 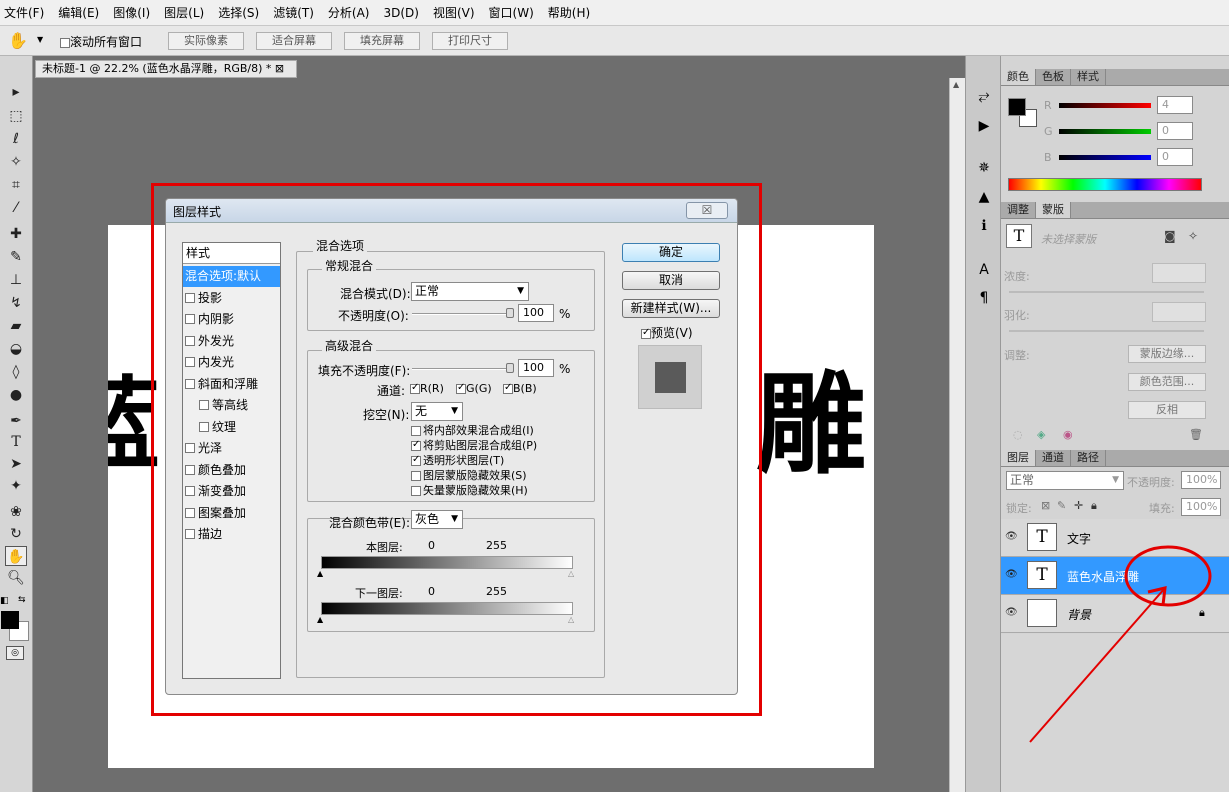 I want to click on actions-panel-icon: ▶, so click(x=984, y=126).